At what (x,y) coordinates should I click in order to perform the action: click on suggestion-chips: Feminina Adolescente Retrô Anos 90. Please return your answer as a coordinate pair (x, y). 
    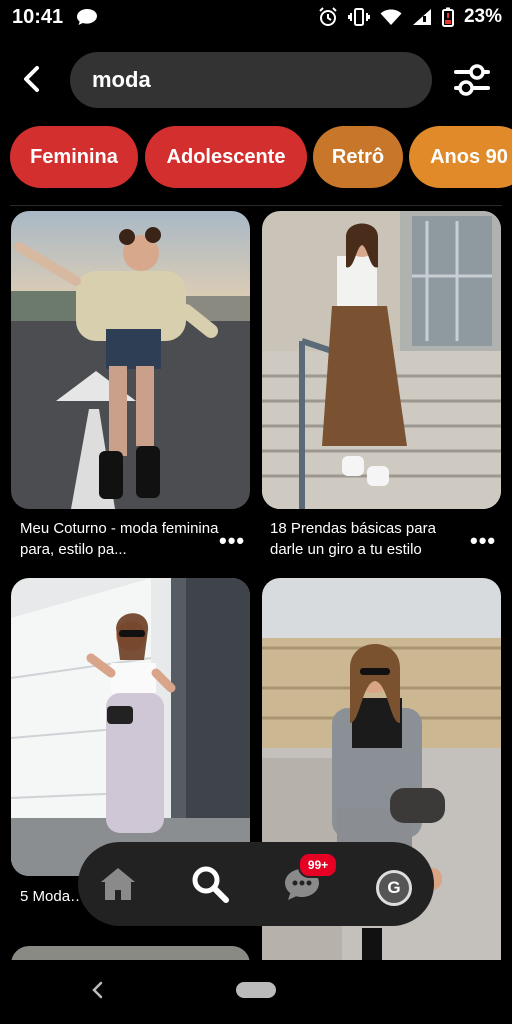
    Looking at the image, I should click on (261, 157).